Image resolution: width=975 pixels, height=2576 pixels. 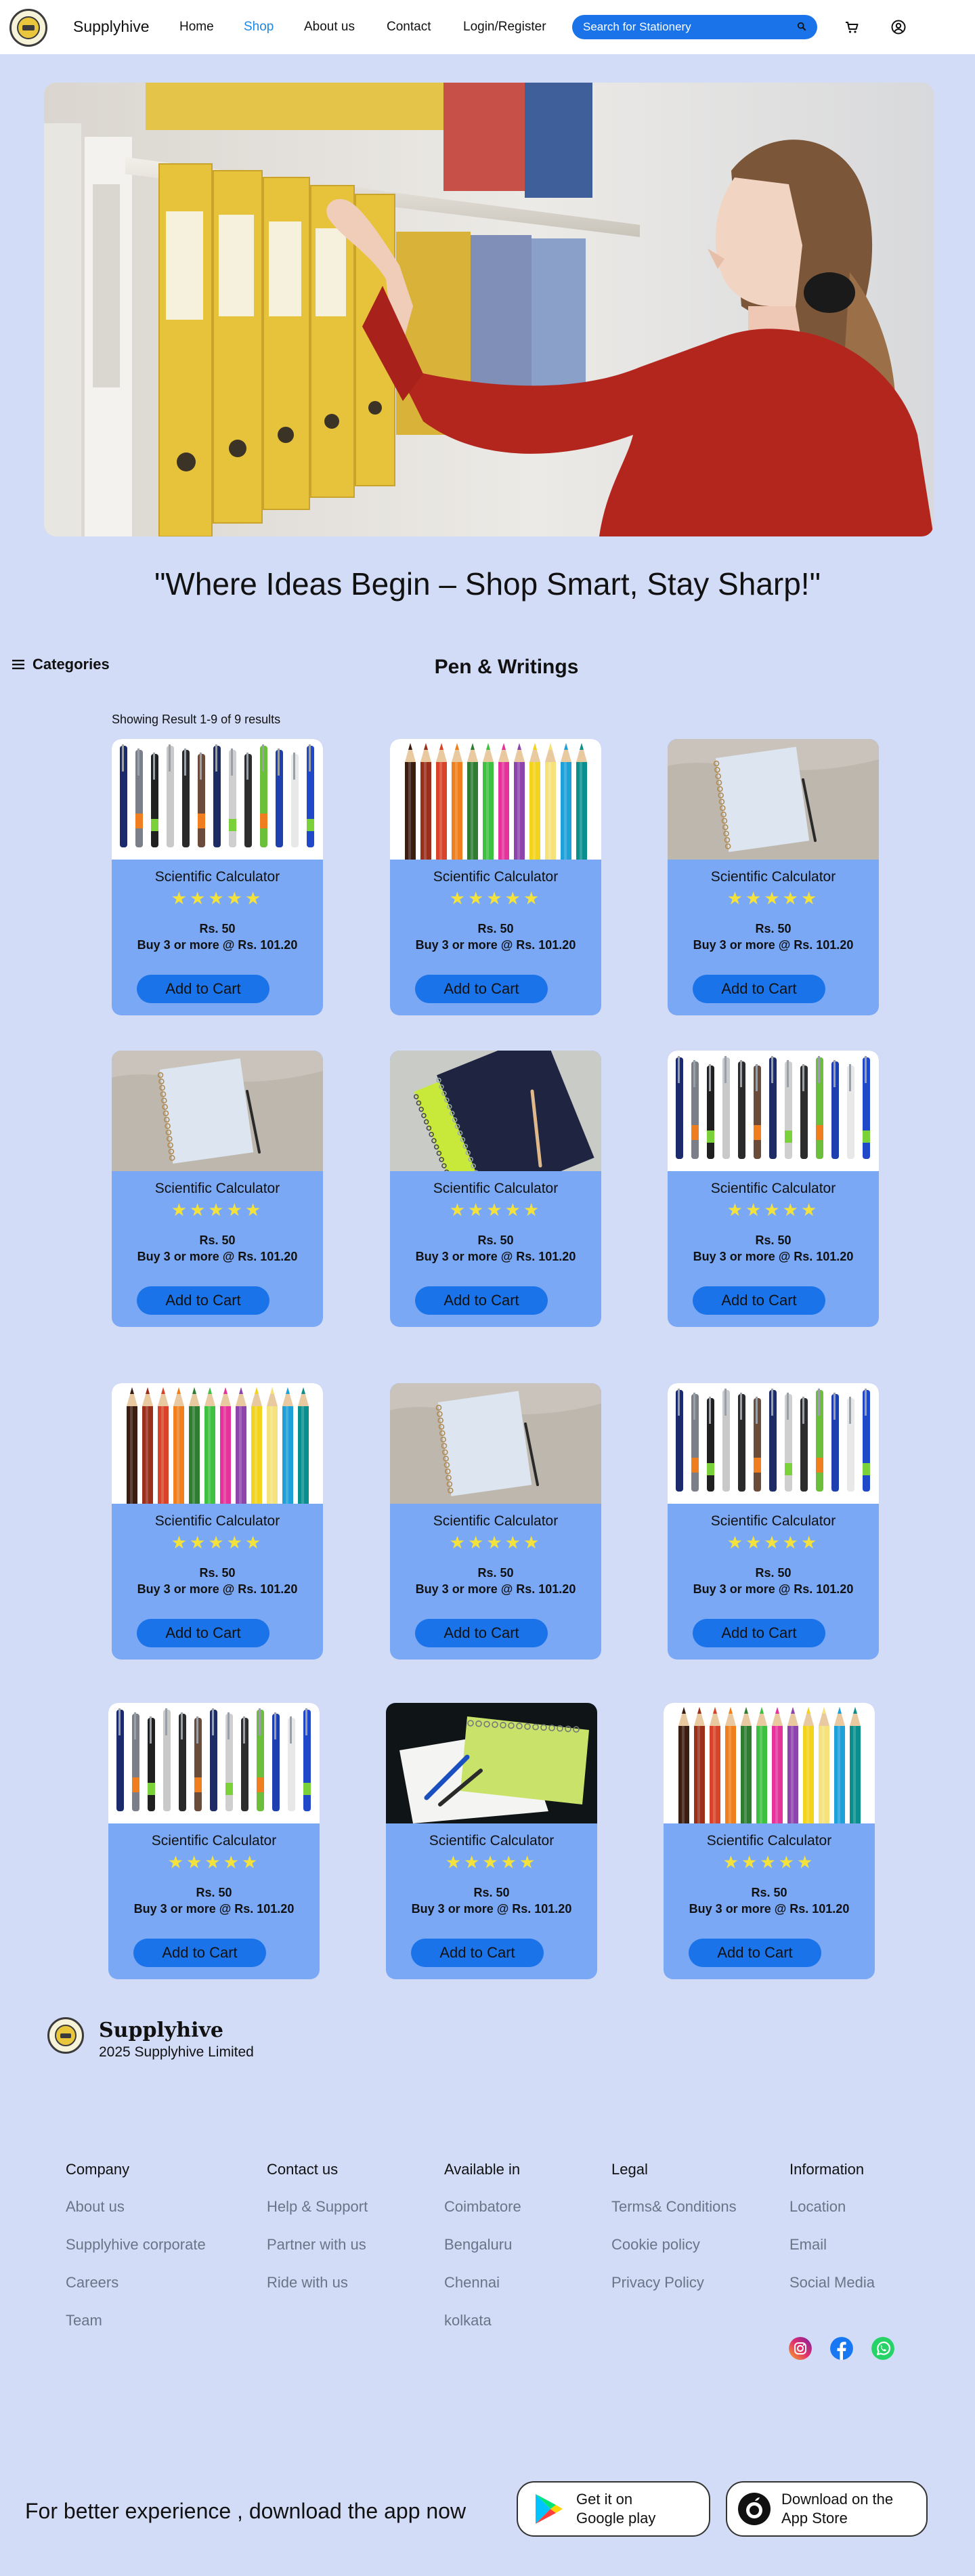 I want to click on footer-link: Bengaluru, so click(x=478, y=2245).